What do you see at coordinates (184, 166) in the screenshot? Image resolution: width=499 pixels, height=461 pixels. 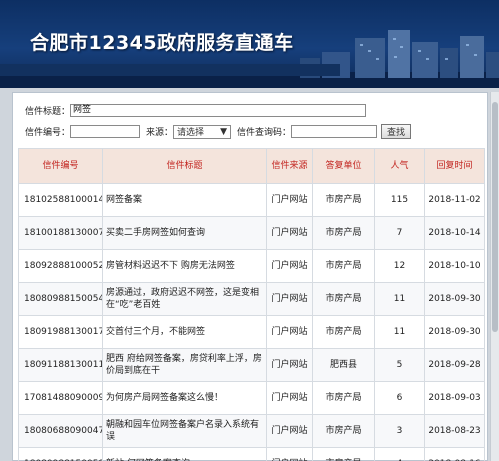 I see `header-title: 信件标题` at bounding box center [184, 166].